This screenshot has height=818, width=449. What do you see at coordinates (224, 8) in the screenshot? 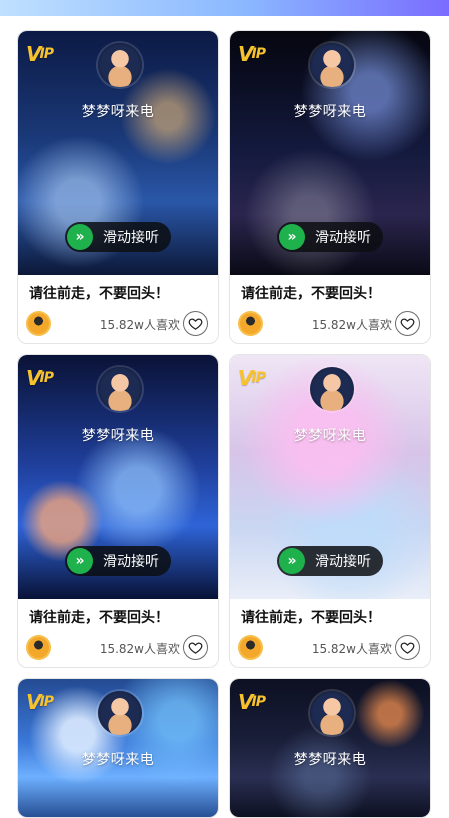
I see `top-gradient-bar` at bounding box center [224, 8].